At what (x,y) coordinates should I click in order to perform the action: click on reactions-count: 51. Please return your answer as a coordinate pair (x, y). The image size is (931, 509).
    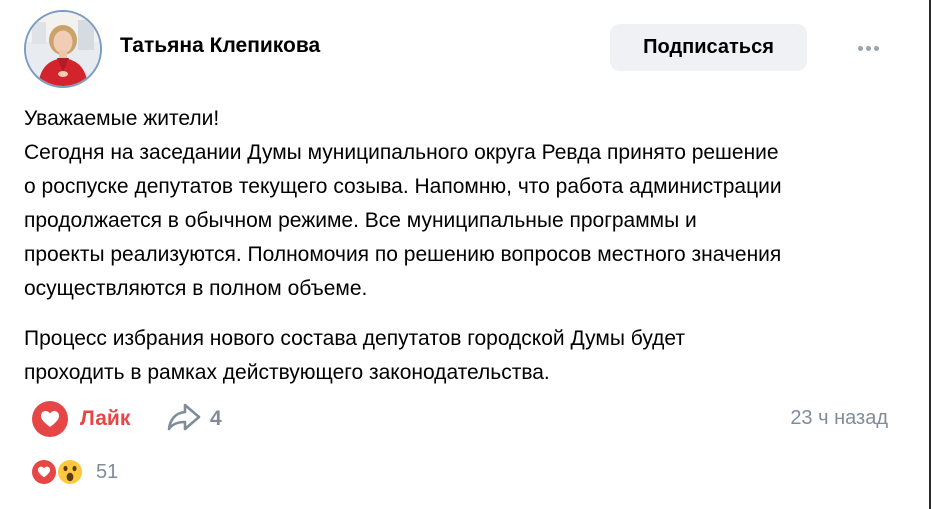
    Looking at the image, I should click on (107, 471).